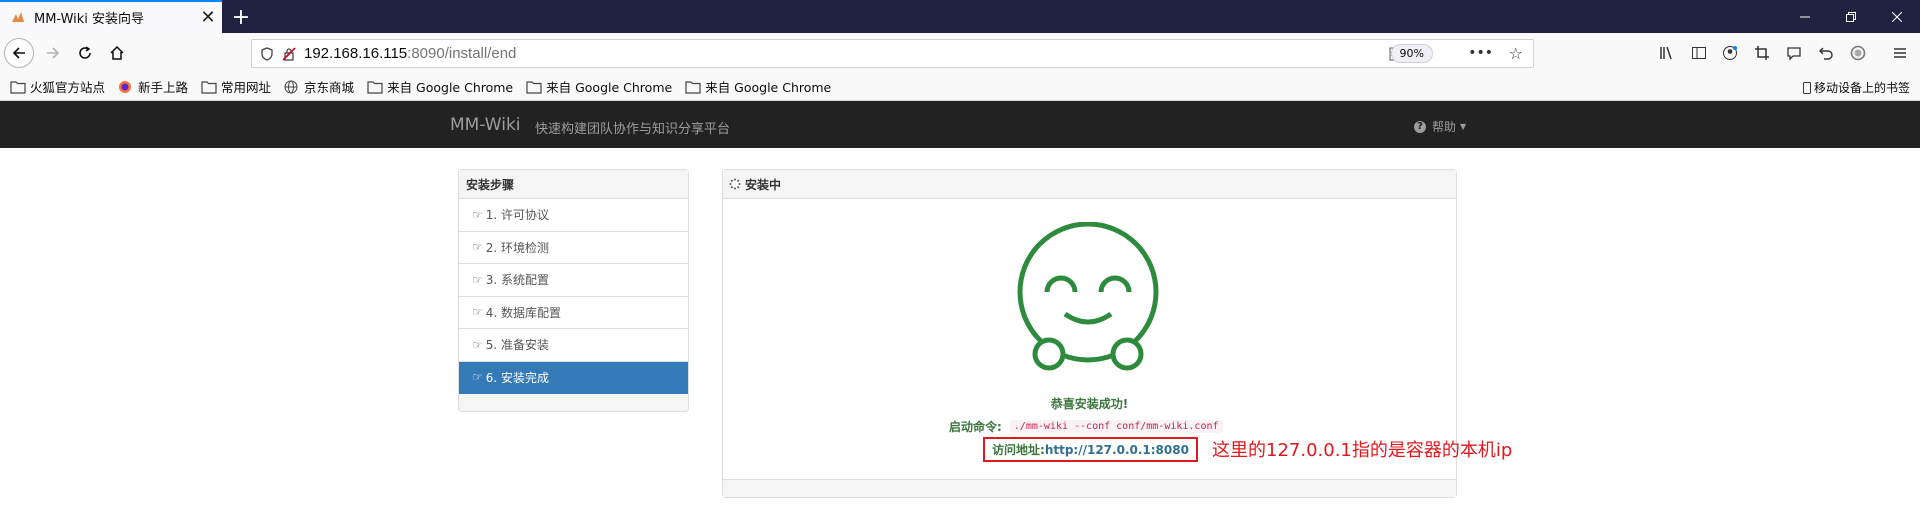 The width and height of the screenshot is (1920, 524). I want to click on start-command: ./mm-wiki --conf conf/mm-wiki.conf, so click(1116, 426).